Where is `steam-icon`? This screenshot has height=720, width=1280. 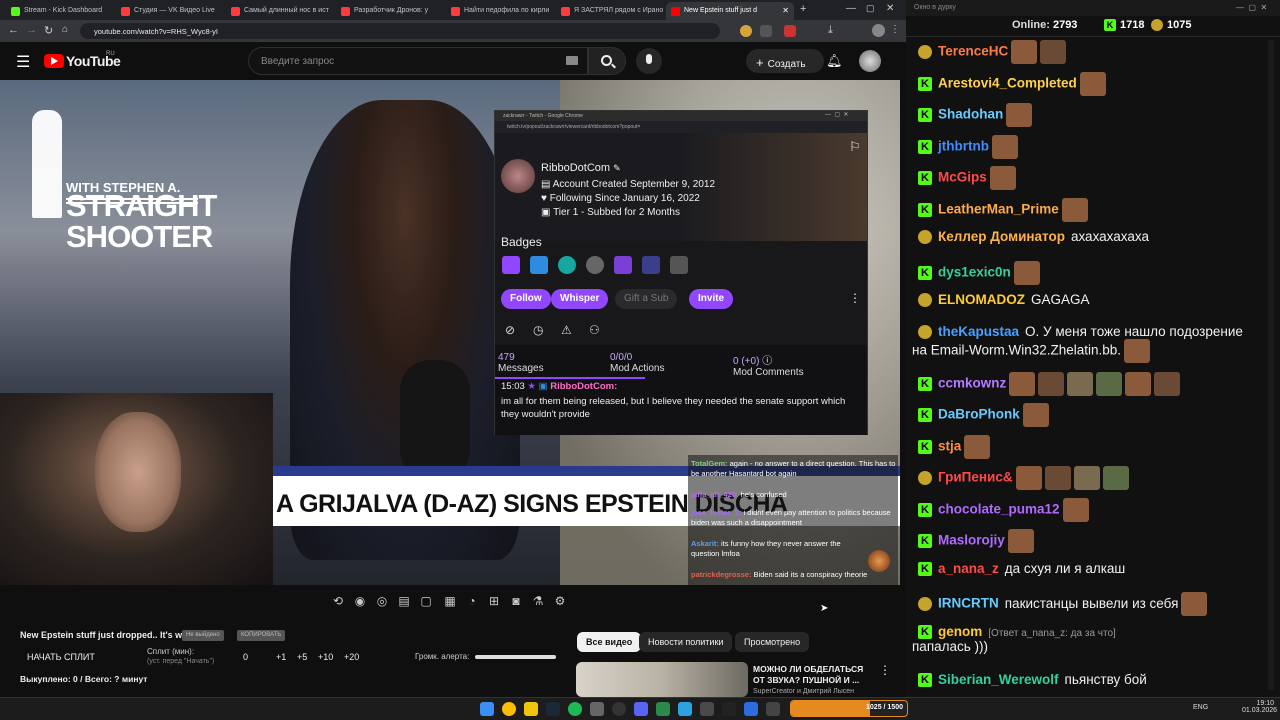 steam-icon is located at coordinates (553, 709).